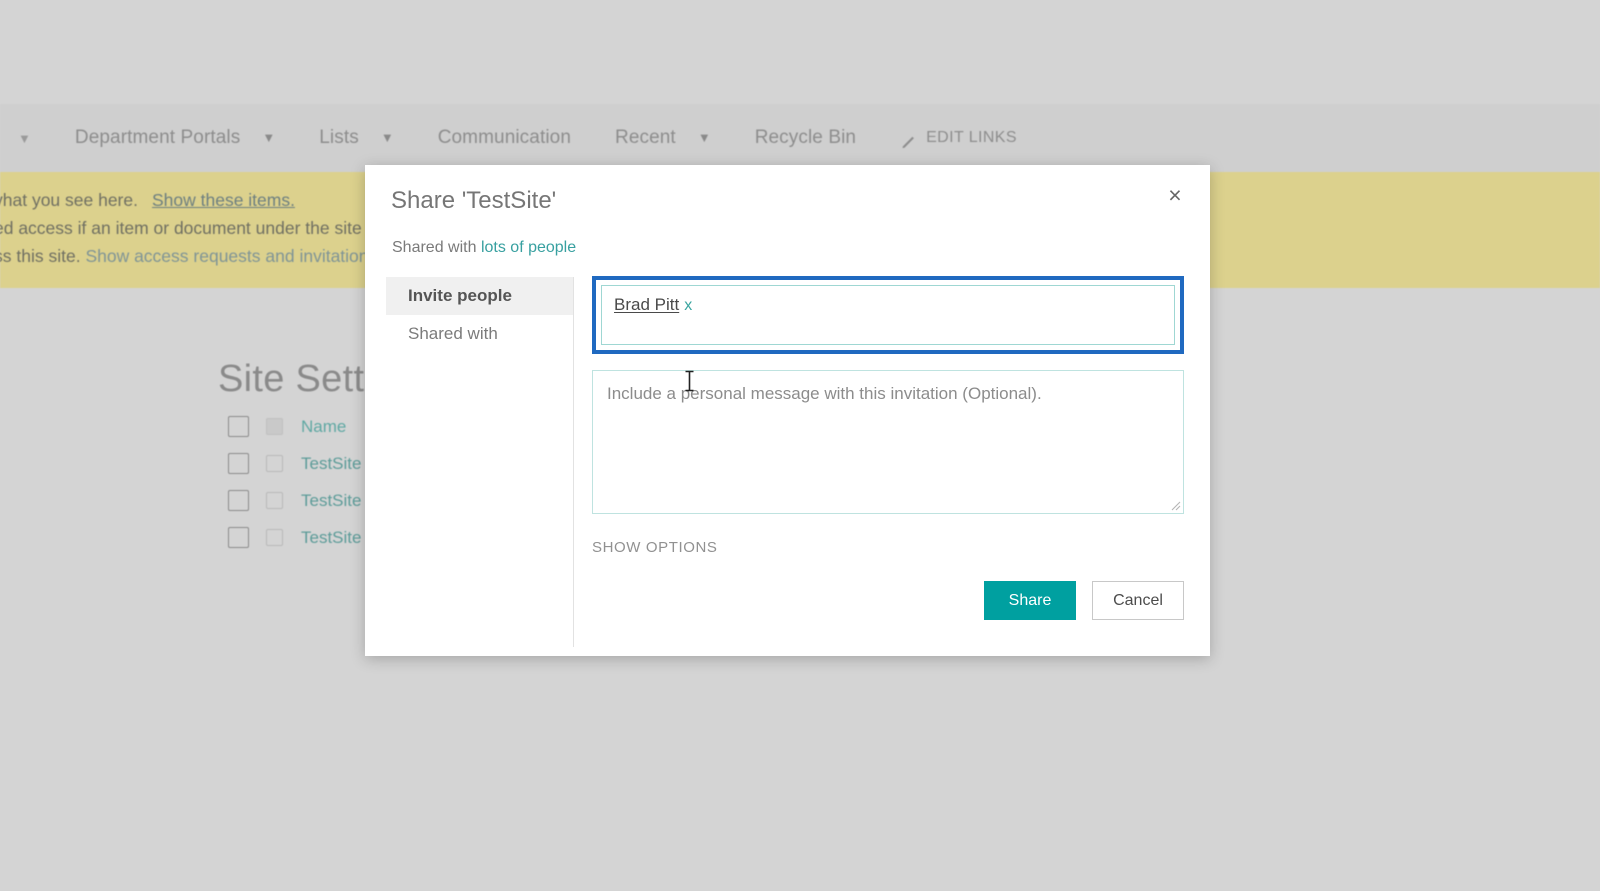 This screenshot has width=1600, height=891. I want to click on column-header-name: Name, so click(324, 426).